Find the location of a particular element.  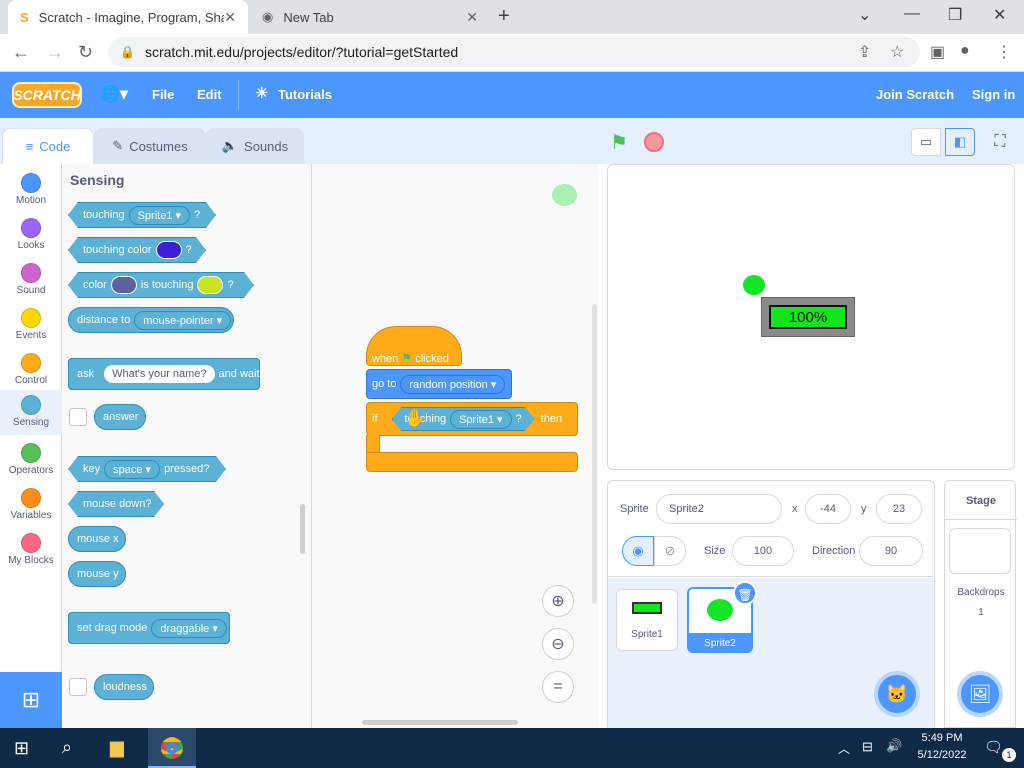

file-explorer-icon: ▆ is located at coordinates (117, 747).